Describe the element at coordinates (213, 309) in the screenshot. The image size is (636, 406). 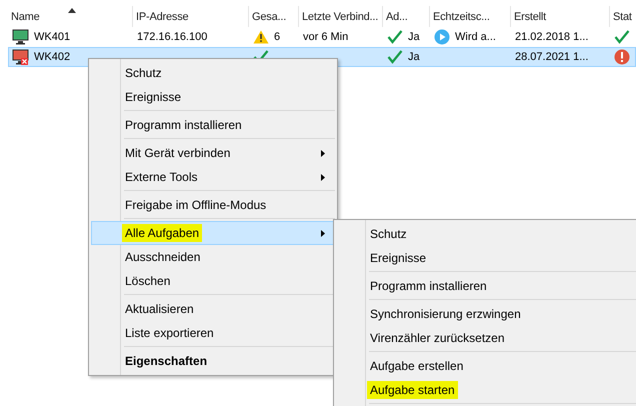
I see `menu-item: Aktualisieren` at that location.